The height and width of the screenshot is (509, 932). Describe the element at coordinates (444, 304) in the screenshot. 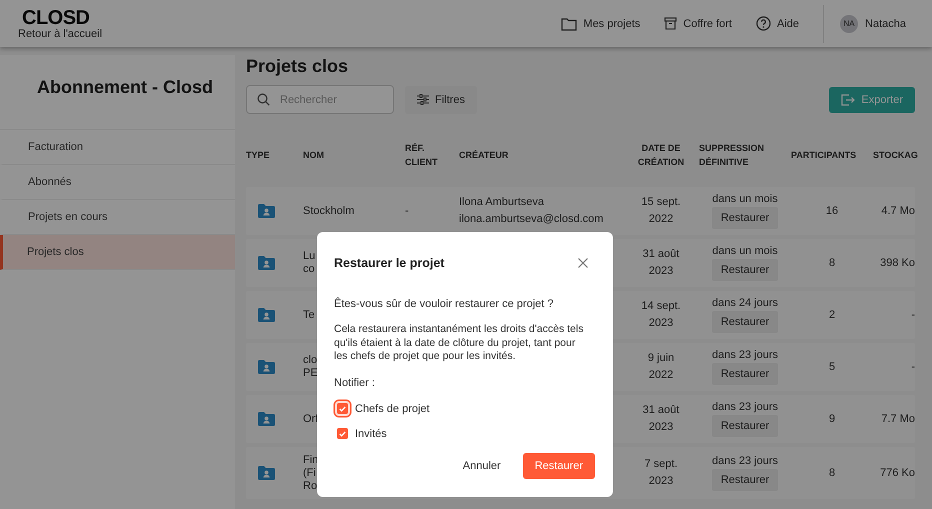

I see `dialog-question: Êtes-vous sûr de vouloir restaurer ce projet ?` at that location.